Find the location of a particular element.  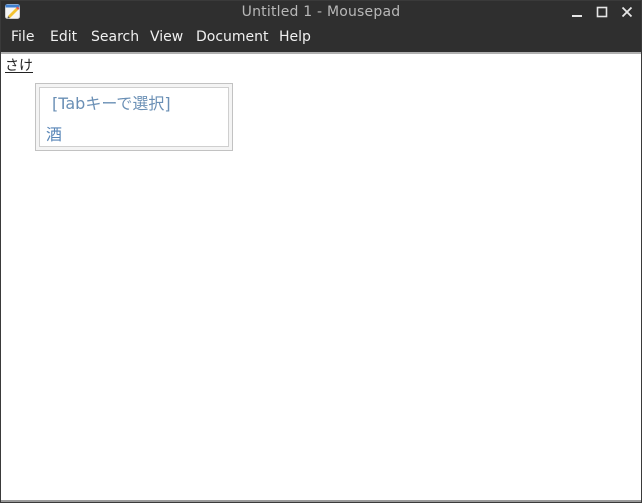

minimize-icon is located at coordinates (577, 12).